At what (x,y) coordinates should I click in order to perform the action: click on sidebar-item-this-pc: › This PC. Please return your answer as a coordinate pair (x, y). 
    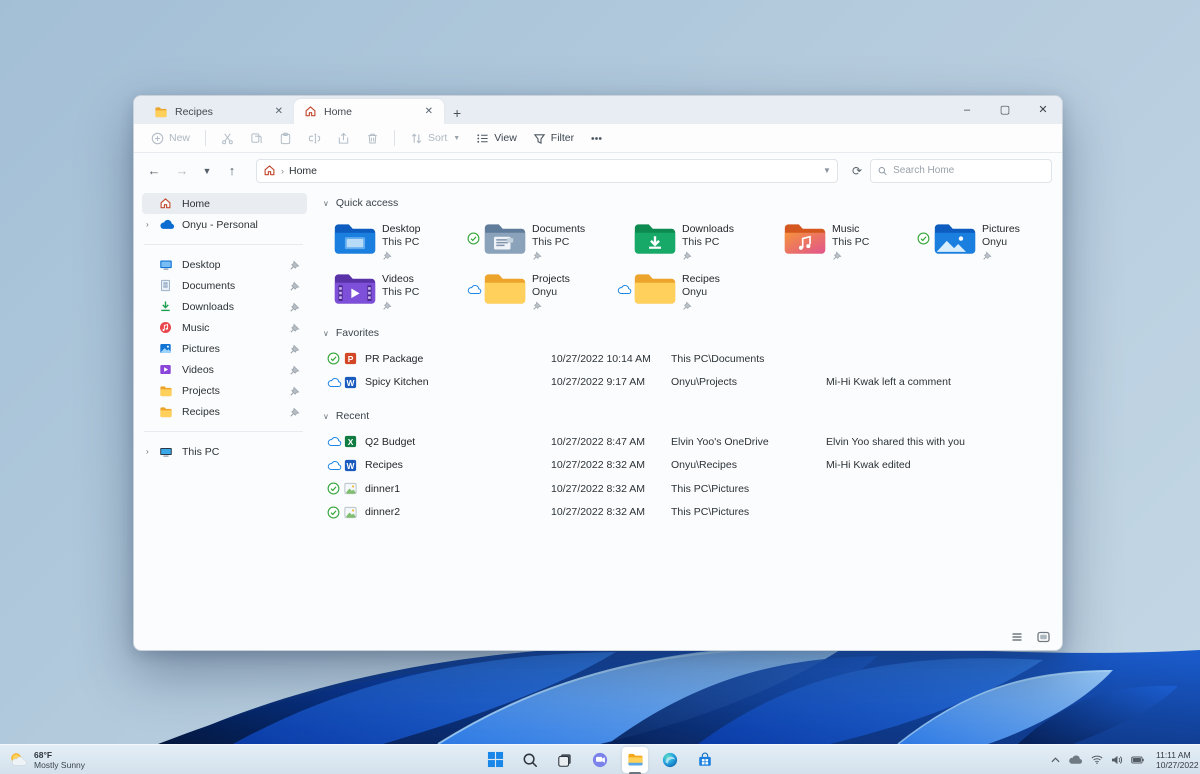
    Looking at the image, I should click on (224, 451).